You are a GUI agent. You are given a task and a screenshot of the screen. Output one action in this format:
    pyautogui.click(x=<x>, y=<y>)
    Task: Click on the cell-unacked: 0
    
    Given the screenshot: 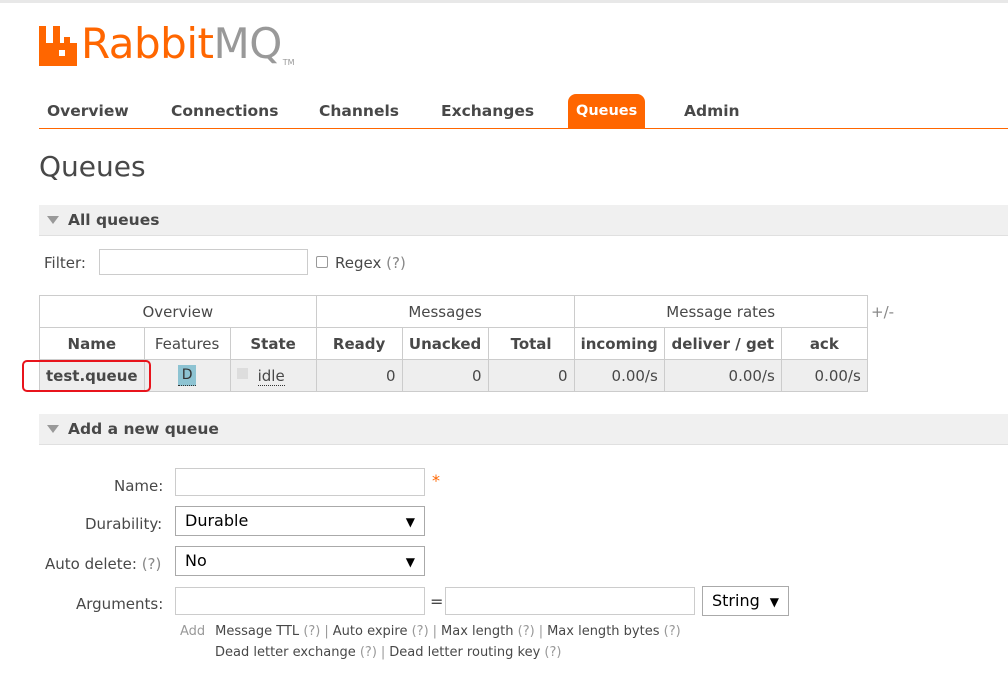 What is the action you would take?
    pyautogui.click(x=445, y=375)
    